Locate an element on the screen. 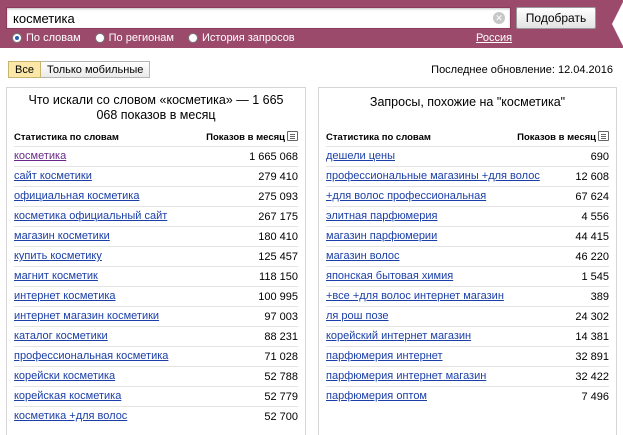 The image size is (623, 435). shows-count: 12 608 is located at coordinates (592, 176).